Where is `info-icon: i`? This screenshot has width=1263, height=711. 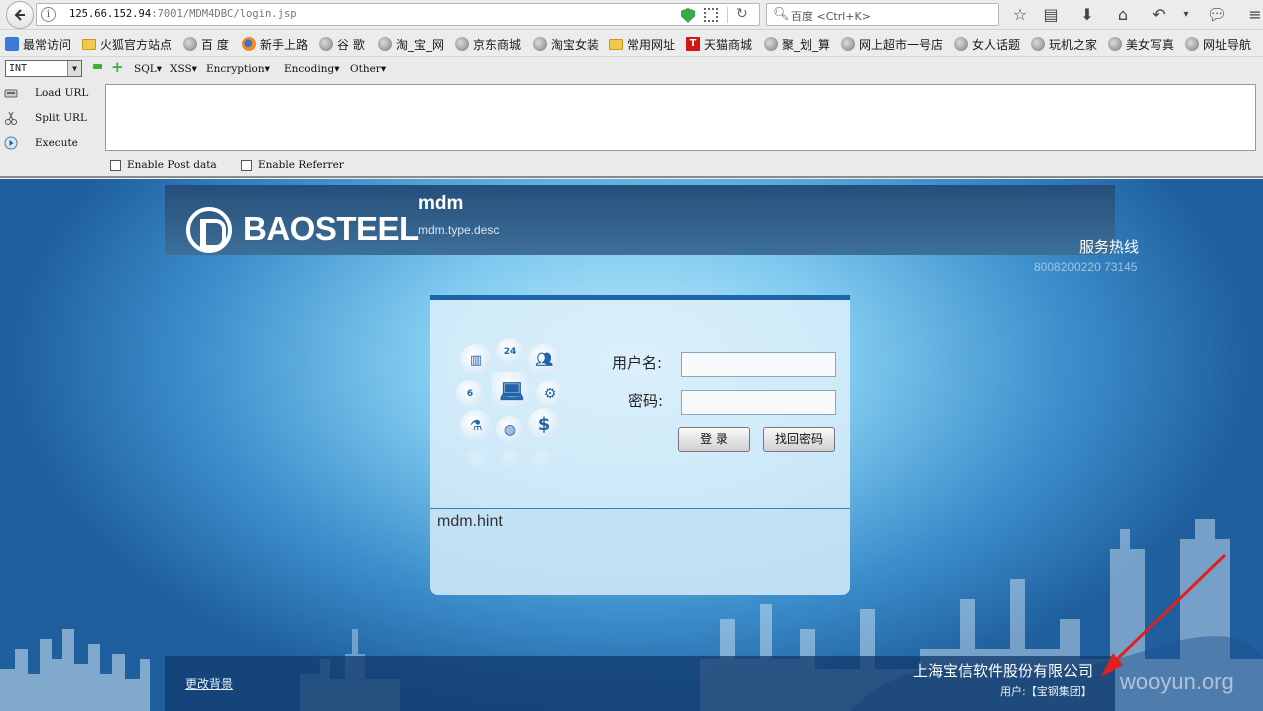
info-icon: i is located at coordinates (48, 14).